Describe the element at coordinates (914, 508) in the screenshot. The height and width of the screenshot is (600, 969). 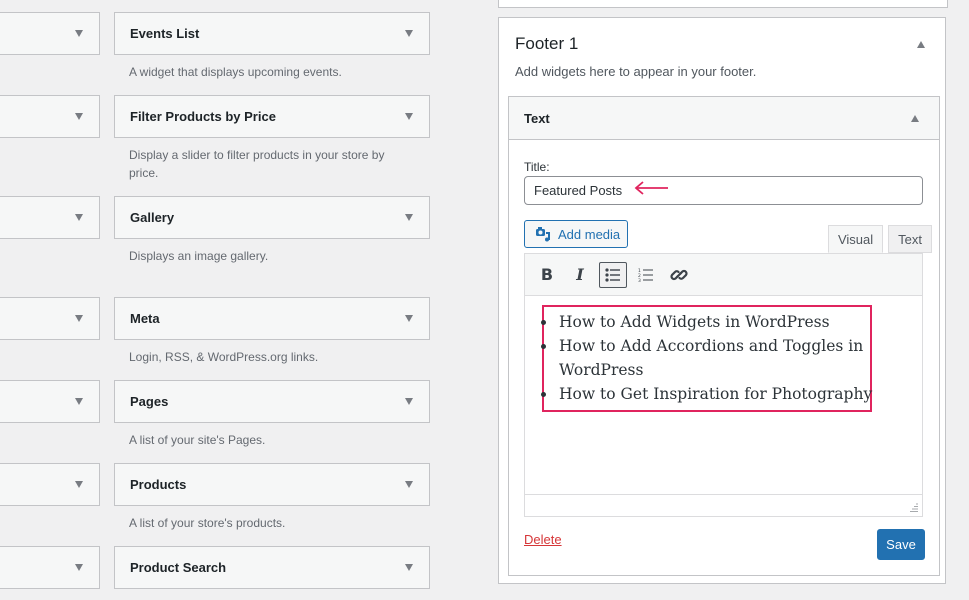
I see `resize-handle-icon` at that location.